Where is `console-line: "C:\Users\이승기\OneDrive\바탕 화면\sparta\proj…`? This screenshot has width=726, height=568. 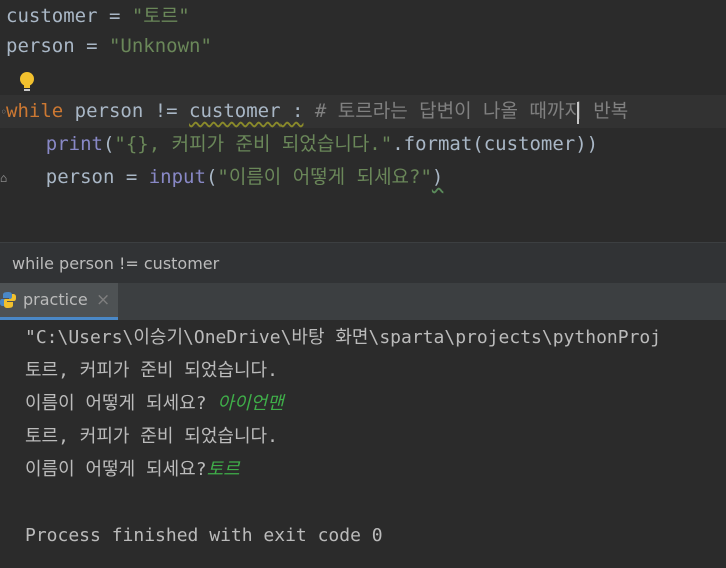 console-line: "C:\Users\이승기\OneDrive\바탕 화면\sparta\proj… is located at coordinates (343, 337).